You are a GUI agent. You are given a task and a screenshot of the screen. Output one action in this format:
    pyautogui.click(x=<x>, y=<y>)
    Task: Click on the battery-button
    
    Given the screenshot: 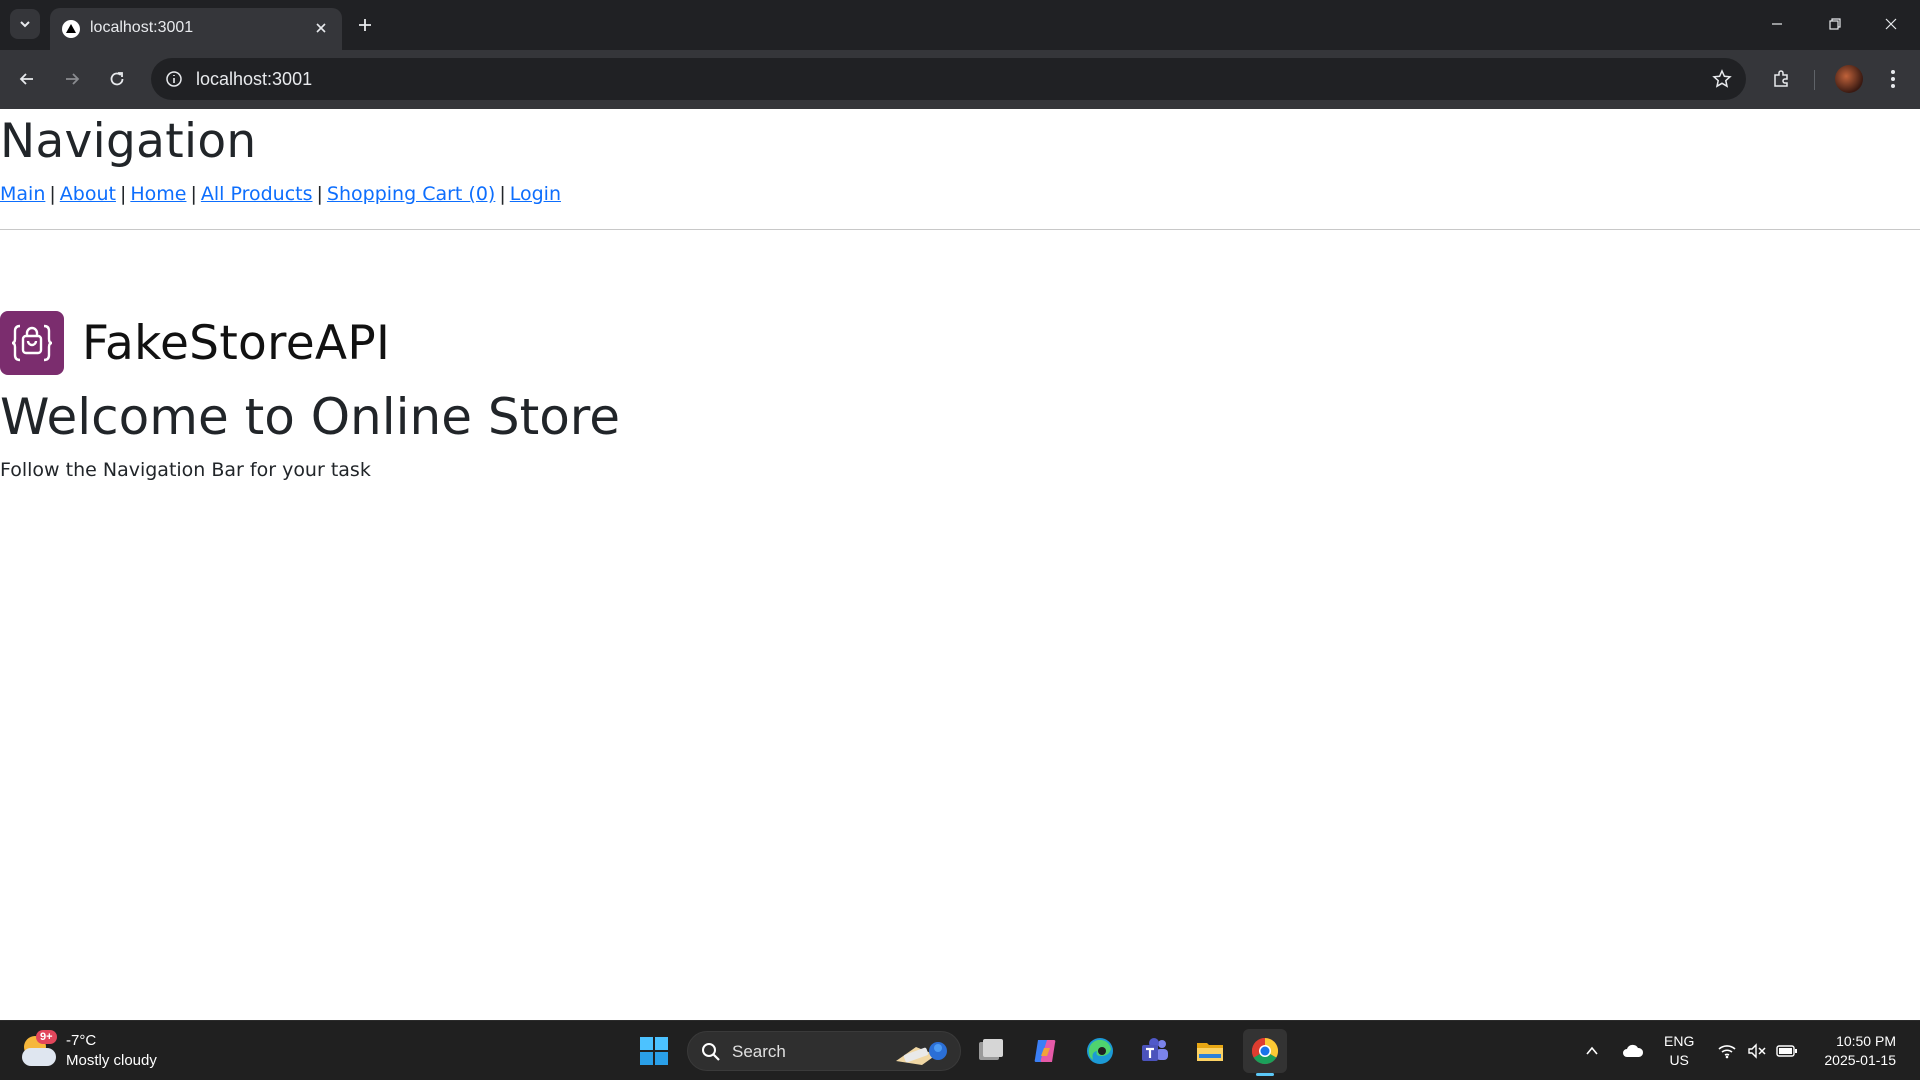 What is the action you would take?
    pyautogui.click(x=1787, y=1051)
    